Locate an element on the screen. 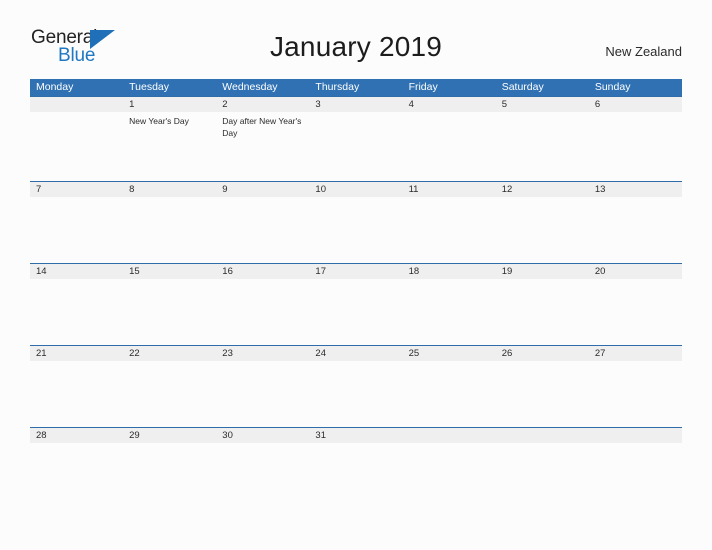 The image size is (712, 550). date-number-band: 7 8 9 10 11 12 13 is located at coordinates (356, 189).